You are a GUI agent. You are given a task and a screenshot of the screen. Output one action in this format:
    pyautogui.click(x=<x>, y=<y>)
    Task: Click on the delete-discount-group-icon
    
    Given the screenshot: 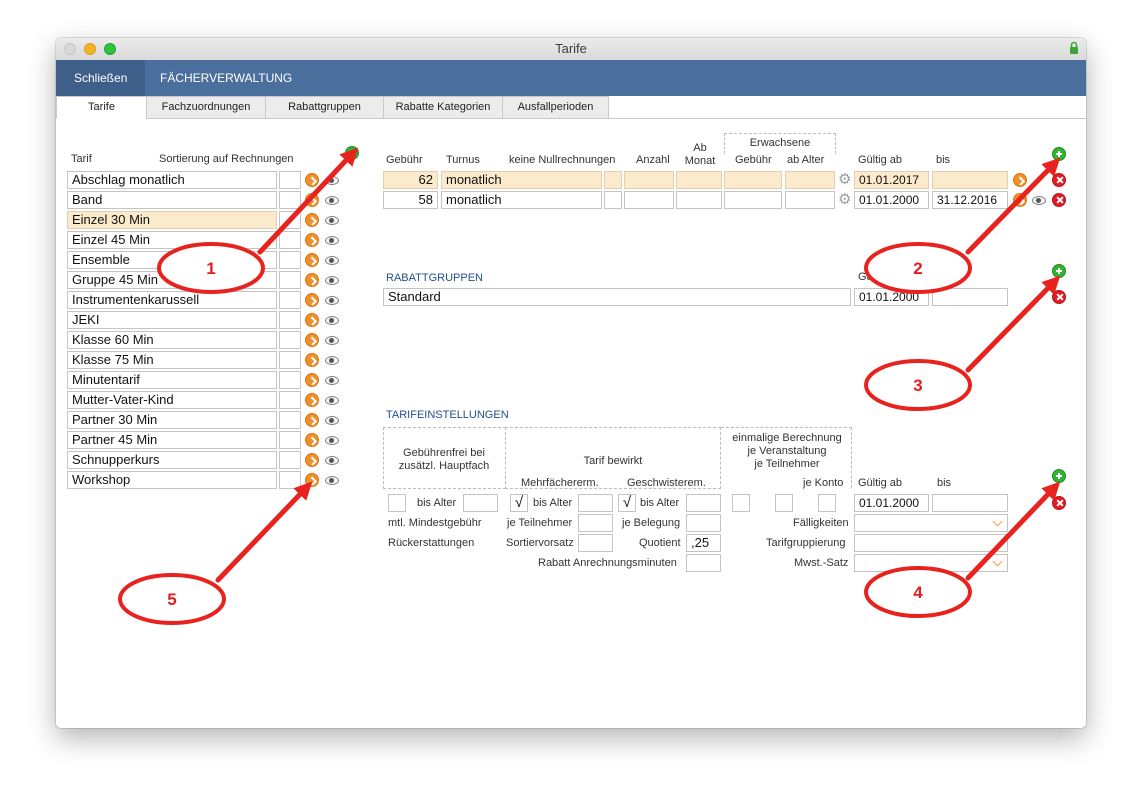 What is the action you would take?
    pyautogui.click(x=1059, y=297)
    